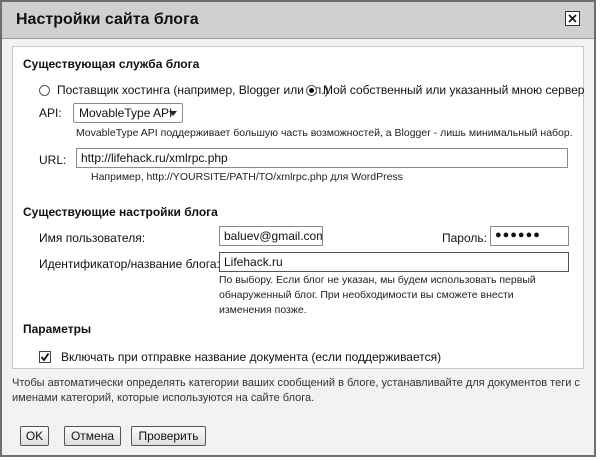  I want to click on username-input: baluev@gmail.com, so click(271, 236).